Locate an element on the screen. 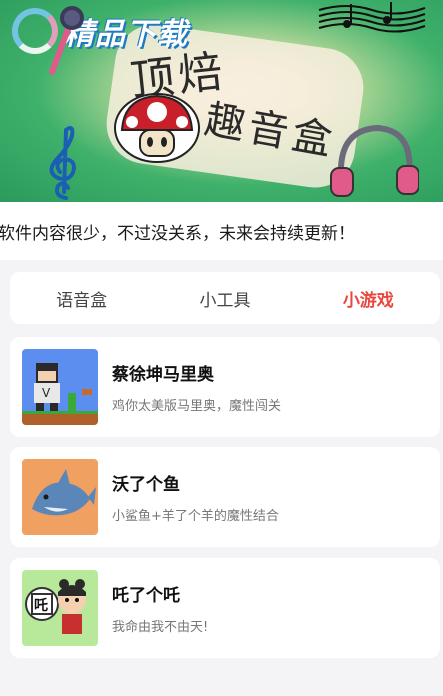  tab-voice-box: 语音盒 is located at coordinates (81, 298).